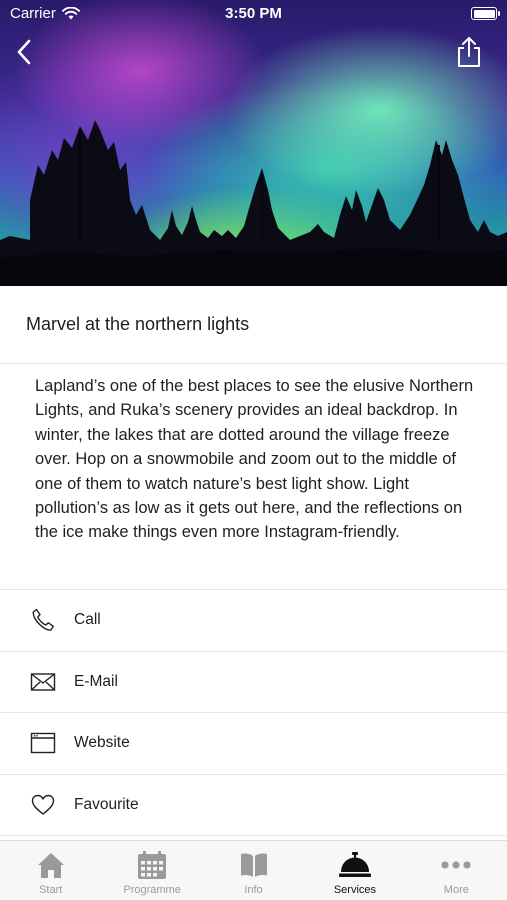 This screenshot has width=507, height=900. Describe the element at coordinates (253, 621) in the screenshot. I see `call-button: Call` at that location.